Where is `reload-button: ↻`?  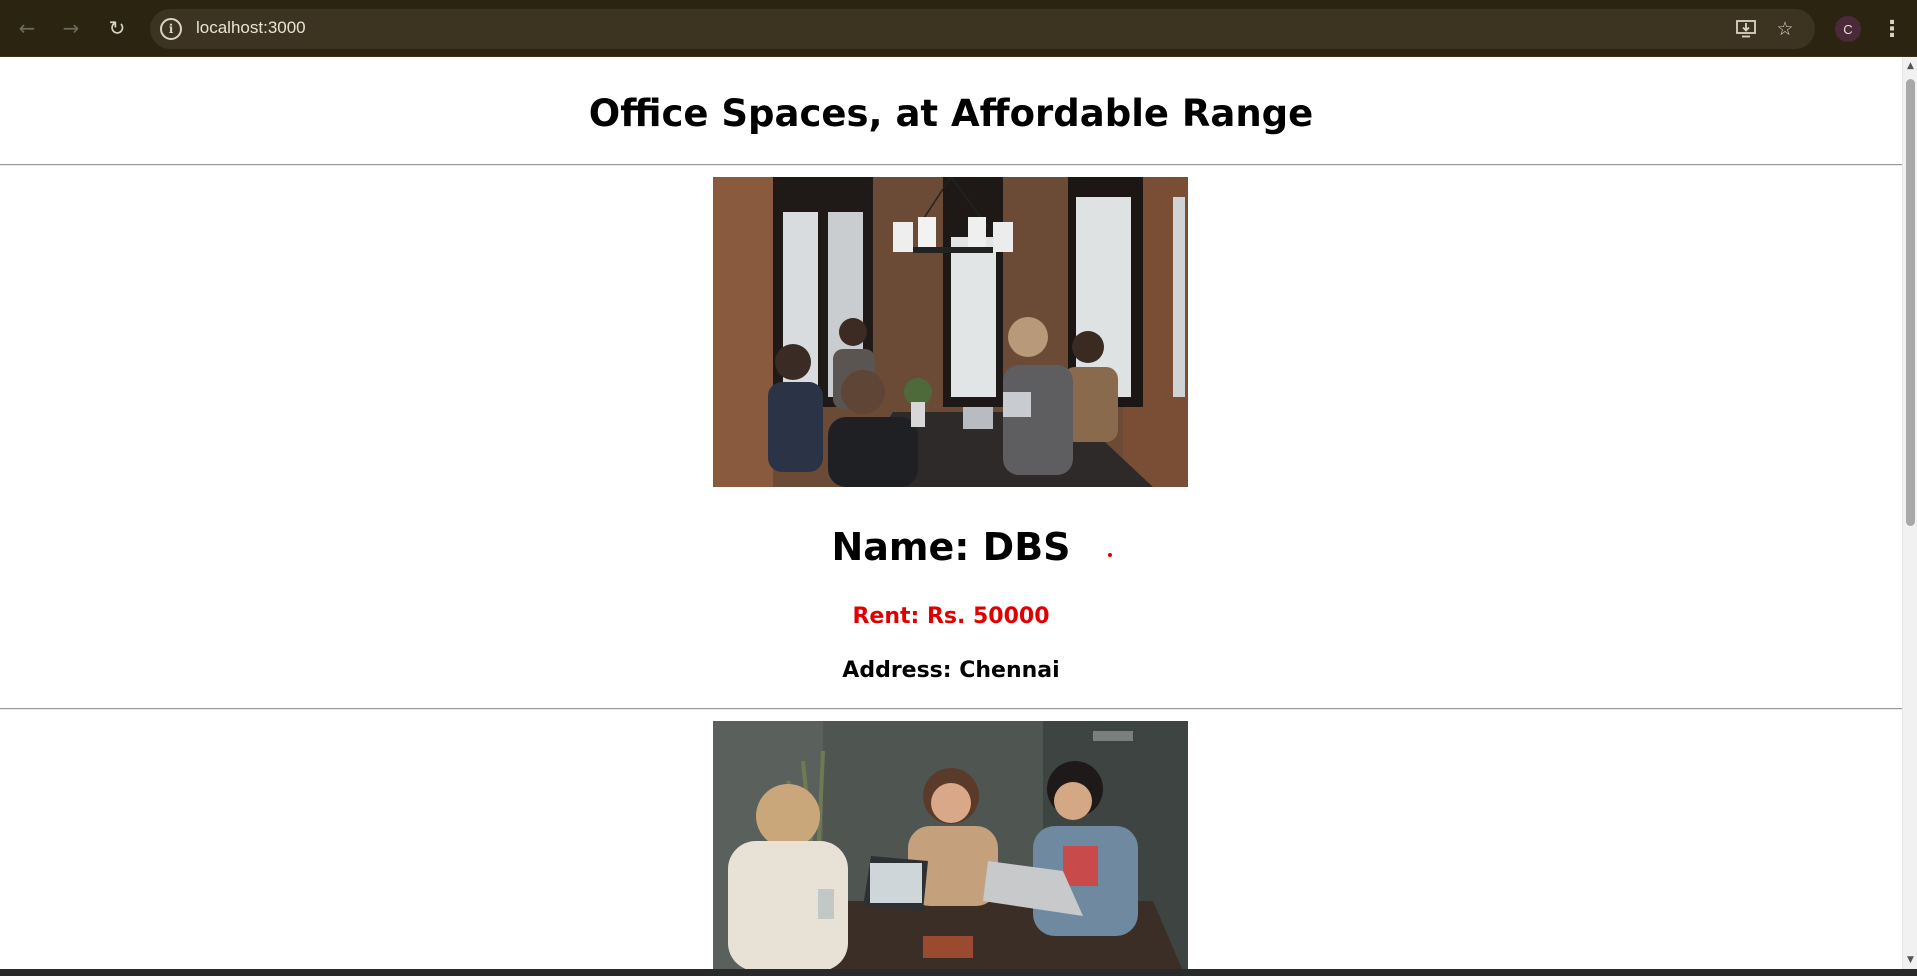 reload-button: ↻ is located at coordinates (117, 28).